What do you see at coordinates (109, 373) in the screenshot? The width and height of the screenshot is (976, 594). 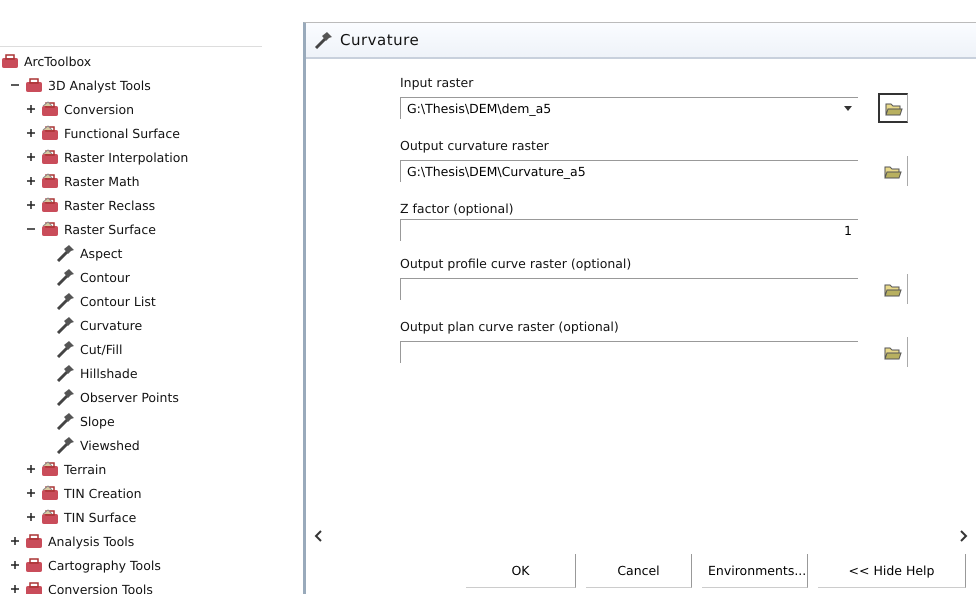 I see `tree-item: Hillshade` at bounding box center [109, 373].